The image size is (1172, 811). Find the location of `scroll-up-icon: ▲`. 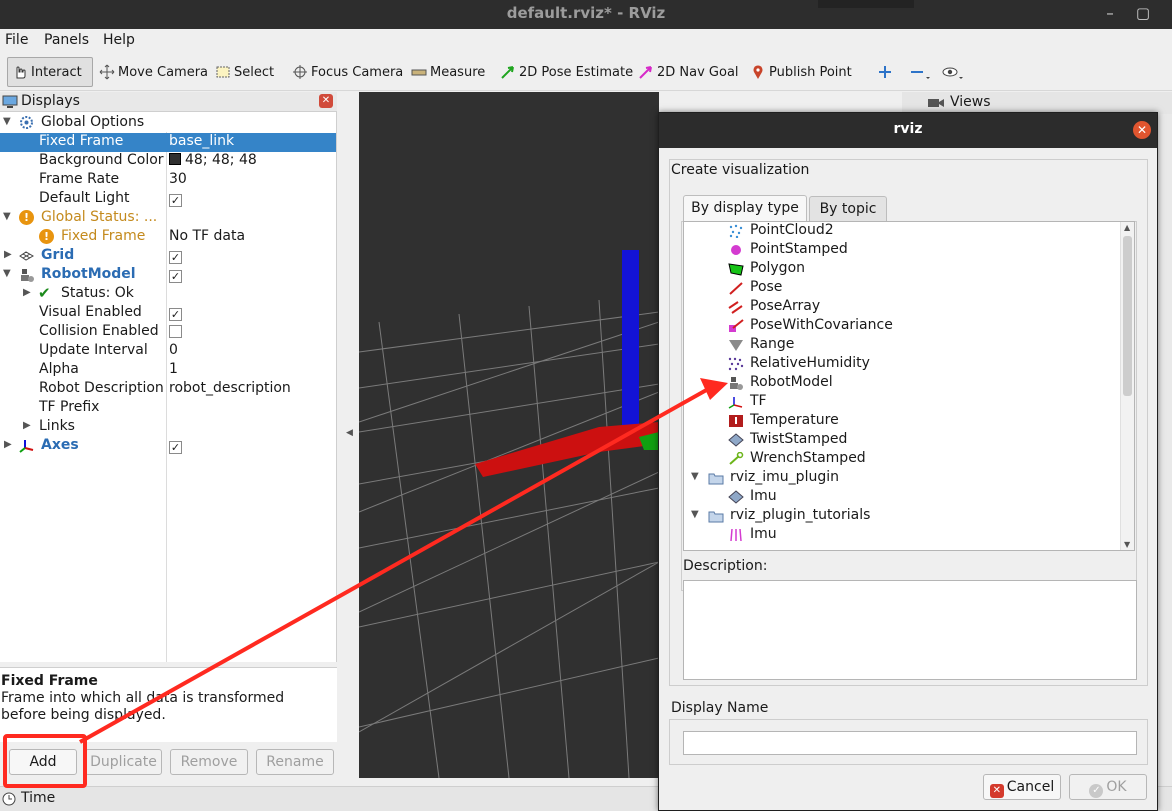

scroll-up-icon: ▲ is located at coordinates (1127, 227).